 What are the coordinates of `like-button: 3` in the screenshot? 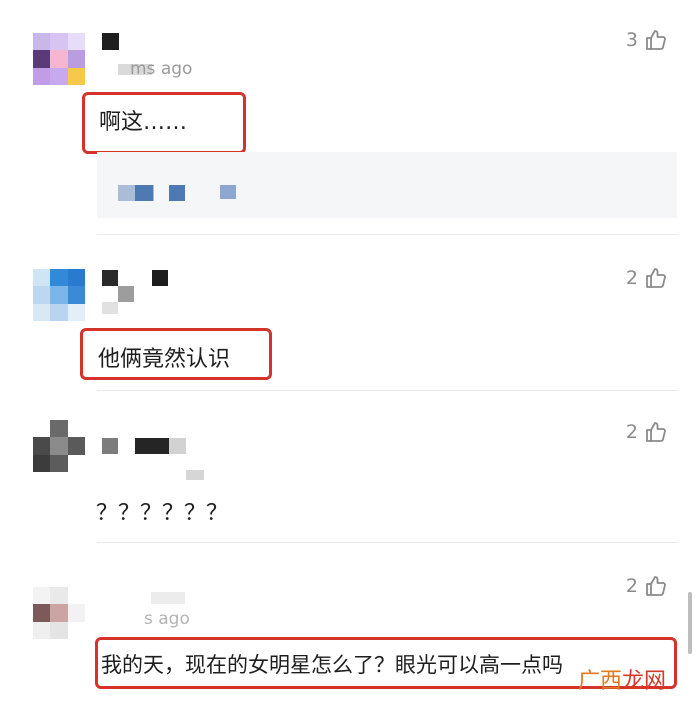 It's located at (647, 40).